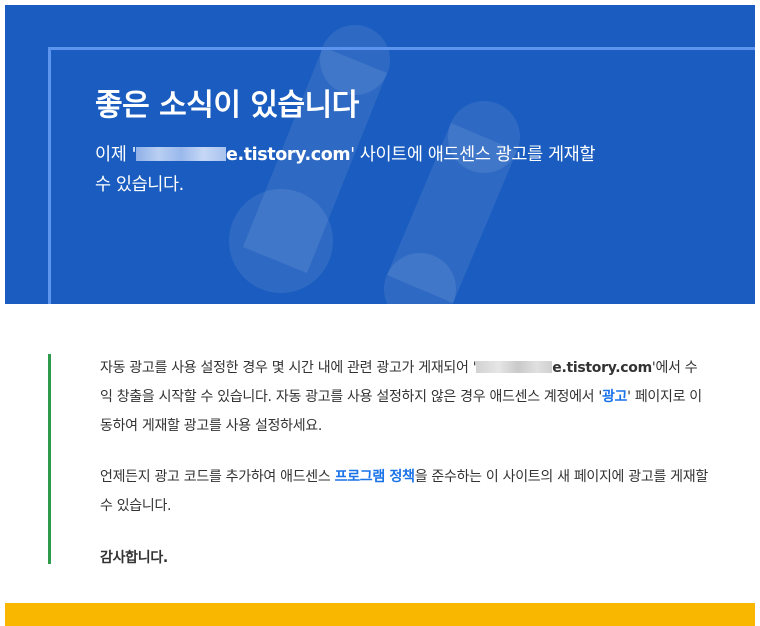 The image size is (760, 626). Describe the element at coordinates (227, 105) in the screenshot. I see `page-title: 좋은 소식이 있습니다` at that location.